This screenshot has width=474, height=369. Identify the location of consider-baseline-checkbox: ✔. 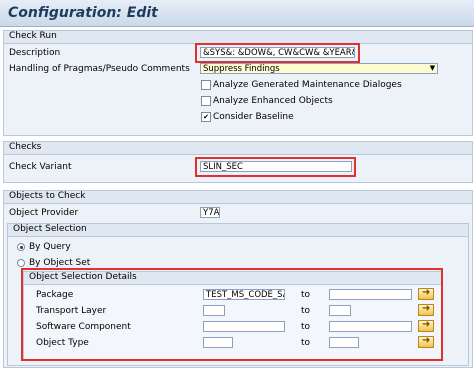
(206, 117).